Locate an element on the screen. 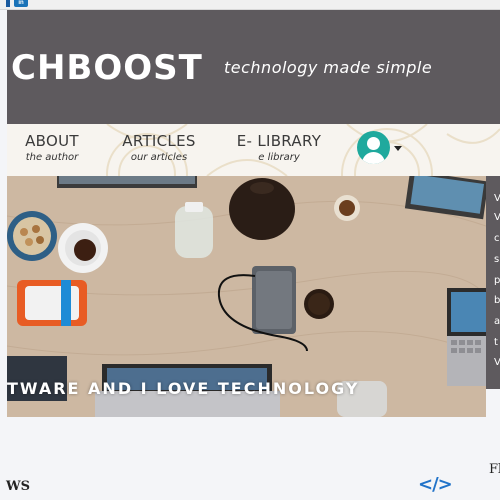  nav-about: ABOUT the author is located at coordinates (52, 147).